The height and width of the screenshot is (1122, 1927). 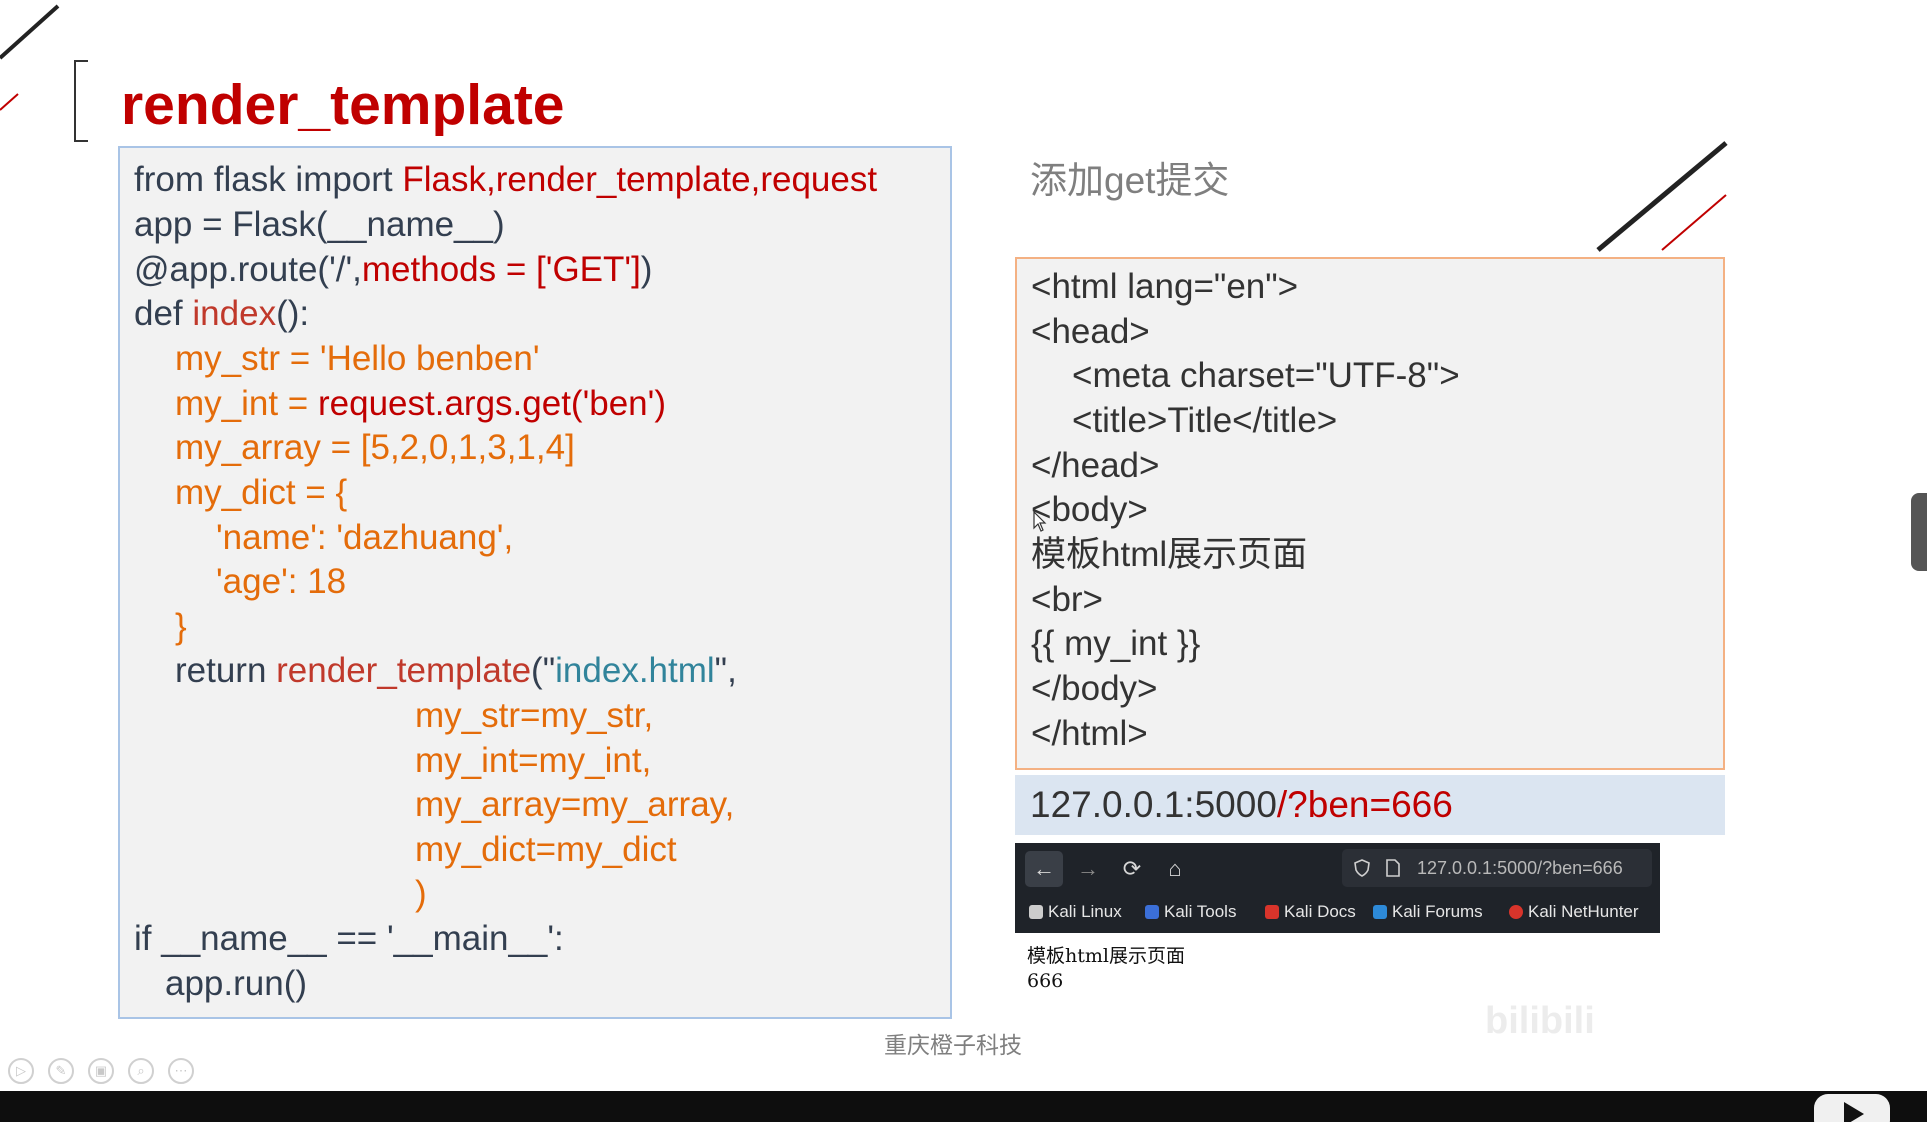 What do you see at coordinates (1116, 643) in the screenshot?
I see `code-line: {{ my_int }}` at bounding box center [1116, 643].